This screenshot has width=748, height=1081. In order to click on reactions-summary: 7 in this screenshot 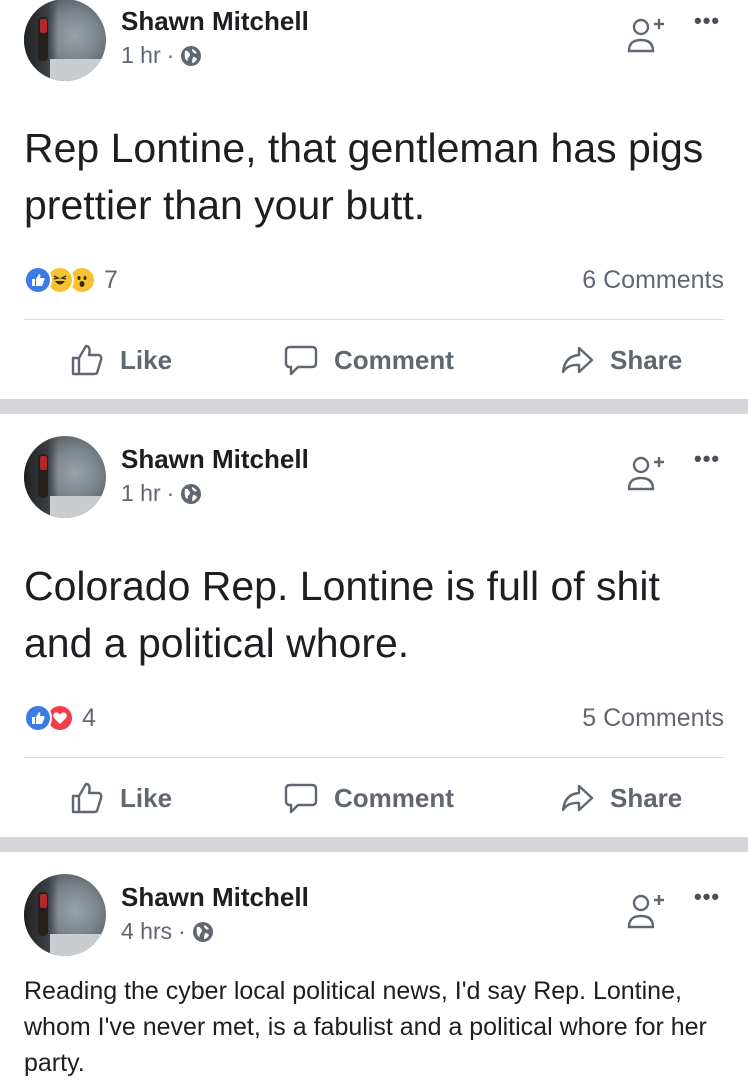, I will do `click(71, 280)`.